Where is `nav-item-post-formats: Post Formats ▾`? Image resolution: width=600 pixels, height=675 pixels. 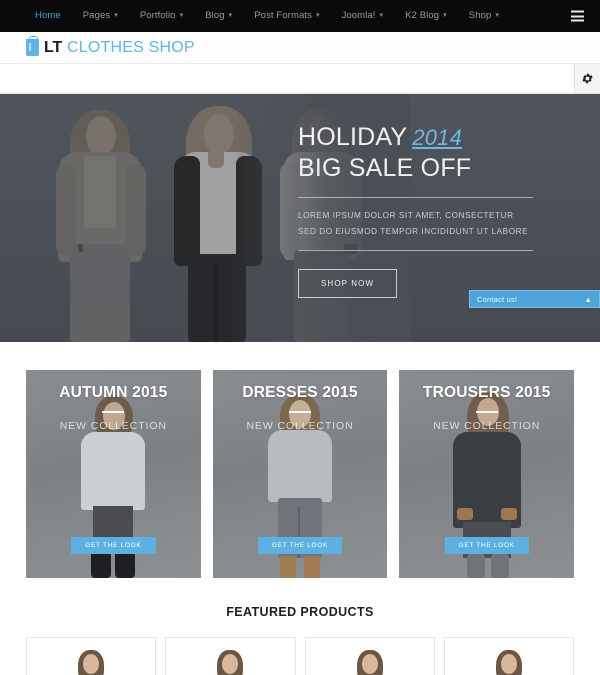 nav-item-post-formats: Post Formats ▾ is located at coordinates (286, 16).